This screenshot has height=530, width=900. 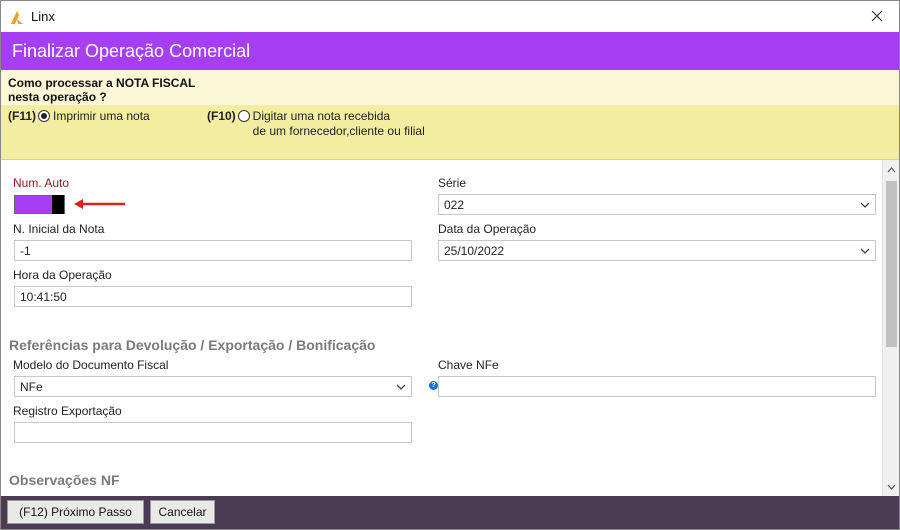 What do you see at coordinates (43, 16) in the screenshot?
I see `window-title: Linx` at bounding box center [43, 16].